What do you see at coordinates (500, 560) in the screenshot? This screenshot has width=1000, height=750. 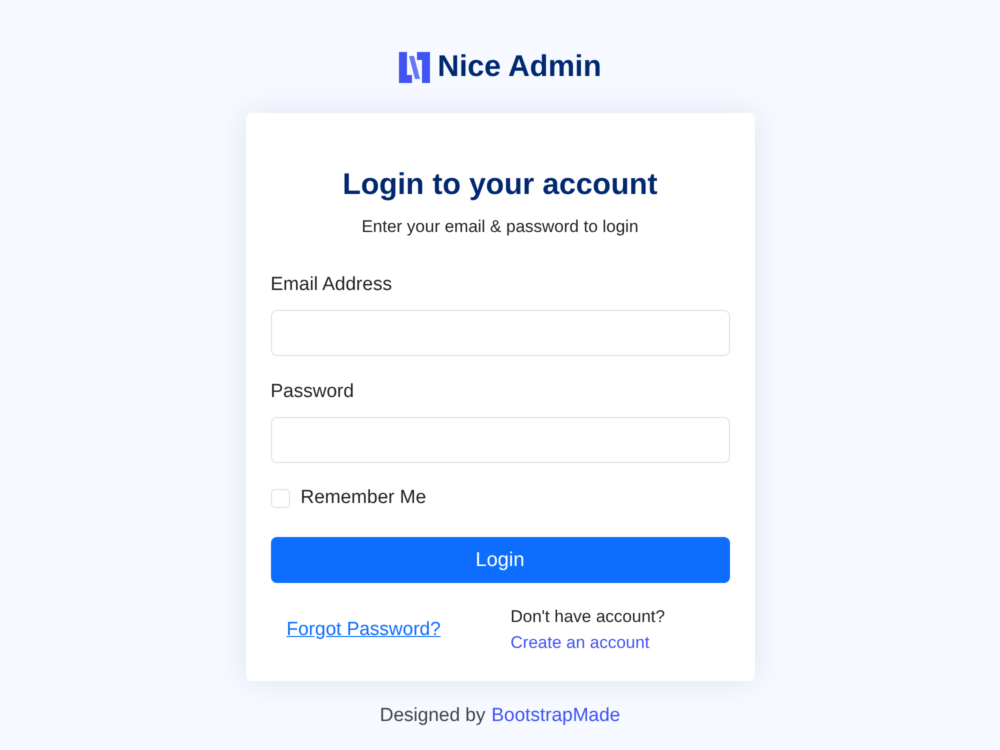 I see `login-button: Login` at bounding box center [500, 560].